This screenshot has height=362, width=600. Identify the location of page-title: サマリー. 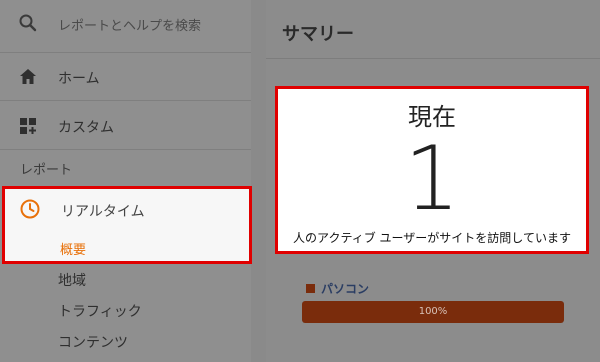
(318, 34).